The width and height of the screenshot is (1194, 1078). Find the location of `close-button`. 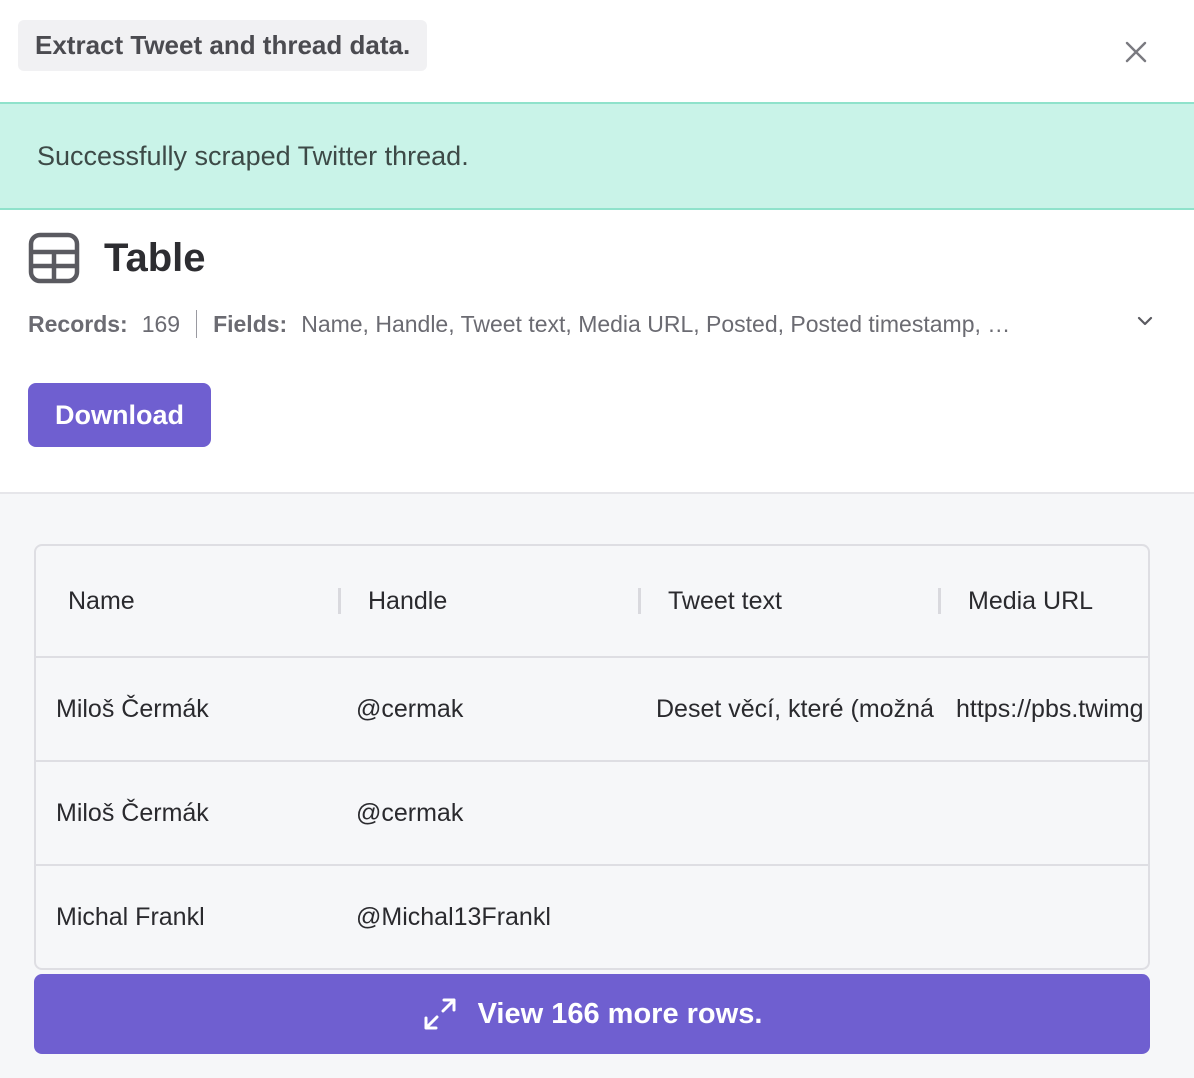

close-button is located at coordinates (1136, 52).